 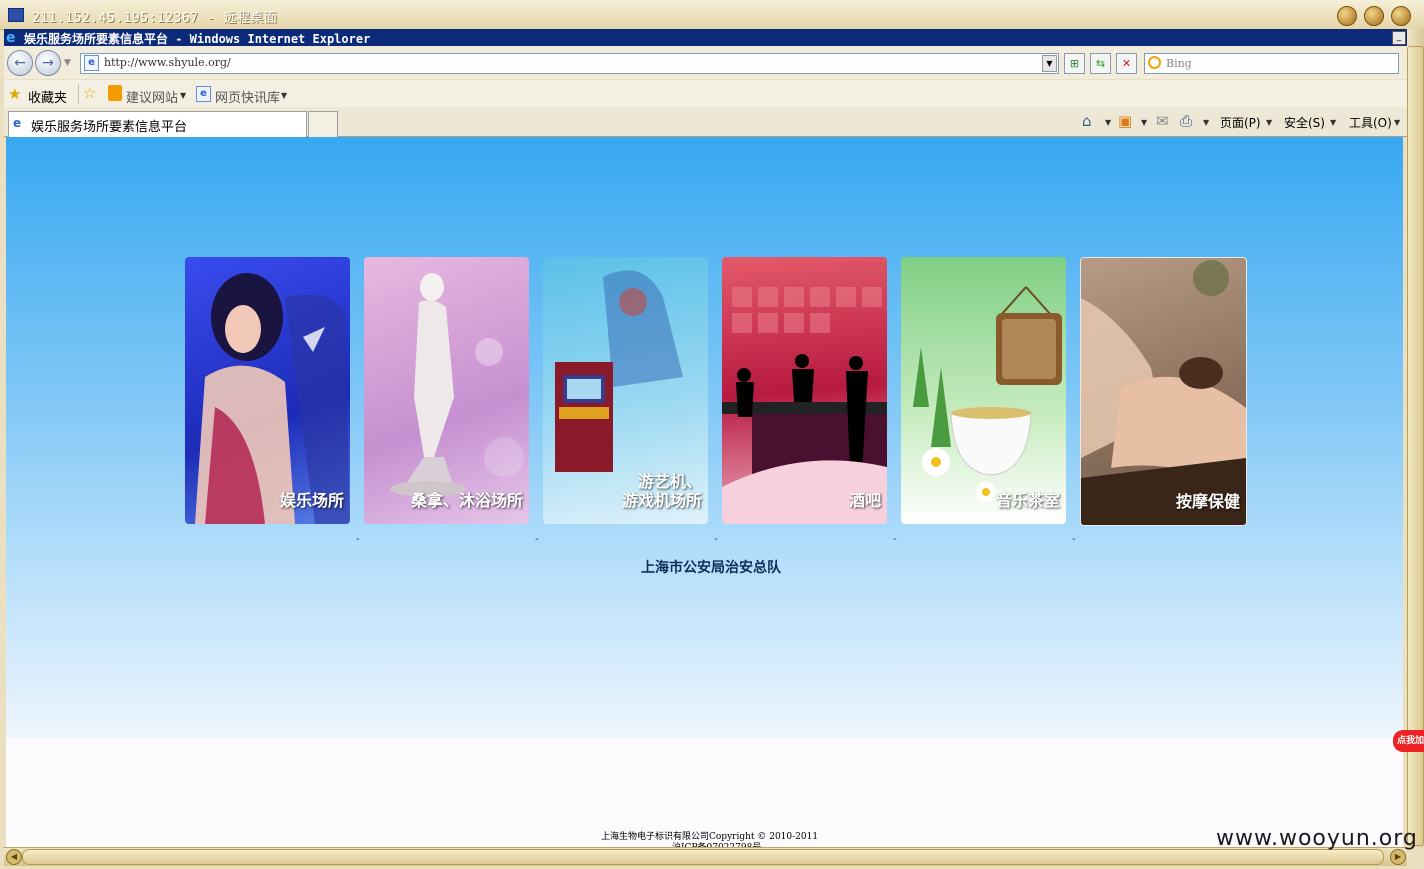 I want to click on bing-icon, so click(x=1154, y=62).